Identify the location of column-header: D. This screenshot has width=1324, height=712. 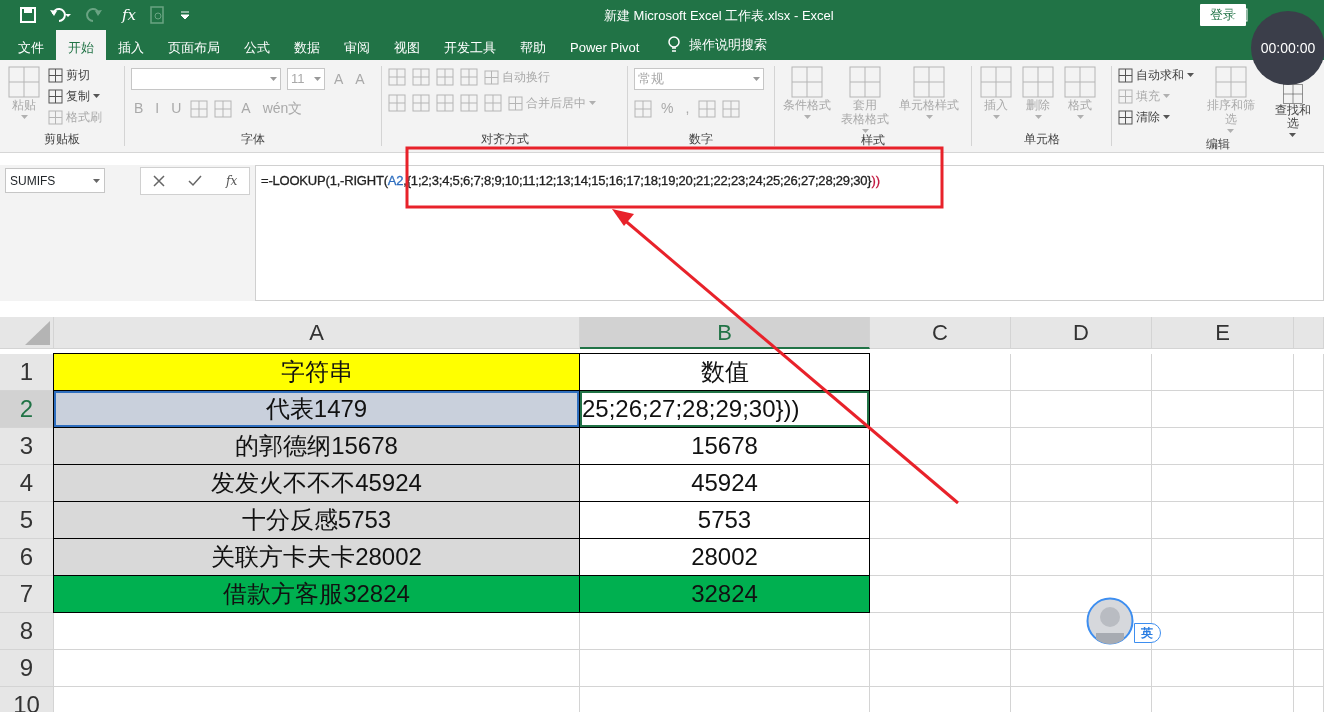
(1081, 333).